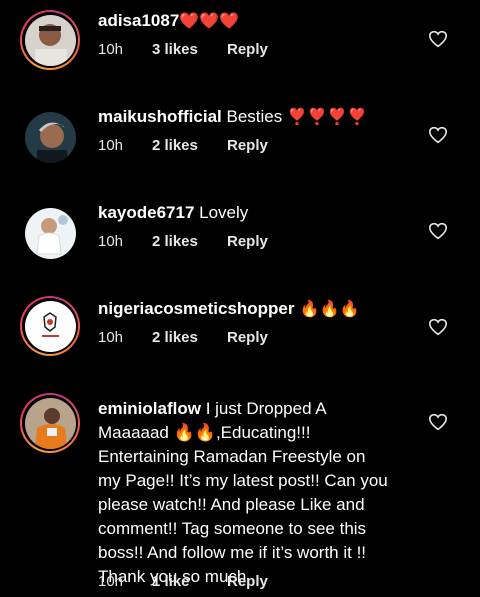 The width and height of the screenshot is (480, 597). Describe the element at coordinates (327, 308) in the screenshot. I see `comment-body: 🔥🔥🔥` at that location.